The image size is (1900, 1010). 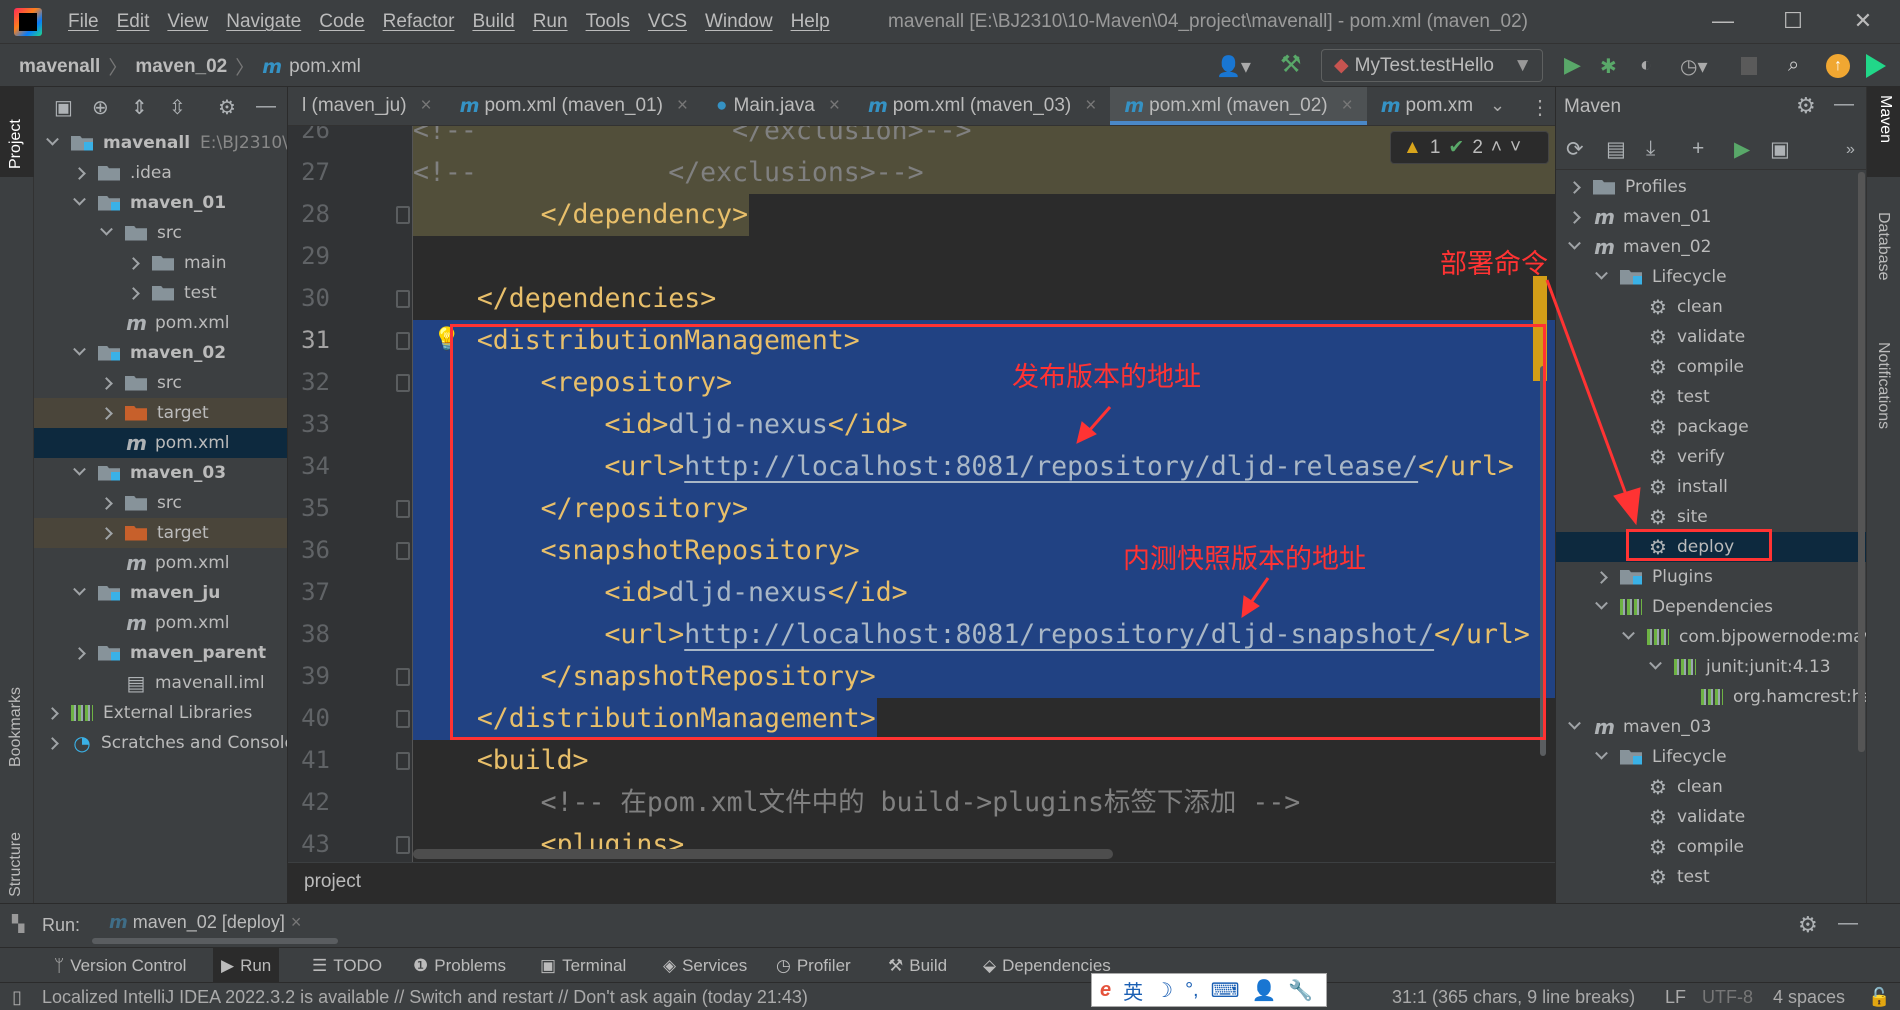 What do you see at coordinates (1793, 21) in the screenshot?
I see `maximize-button: ☐` at bounding box center [1793, 21].